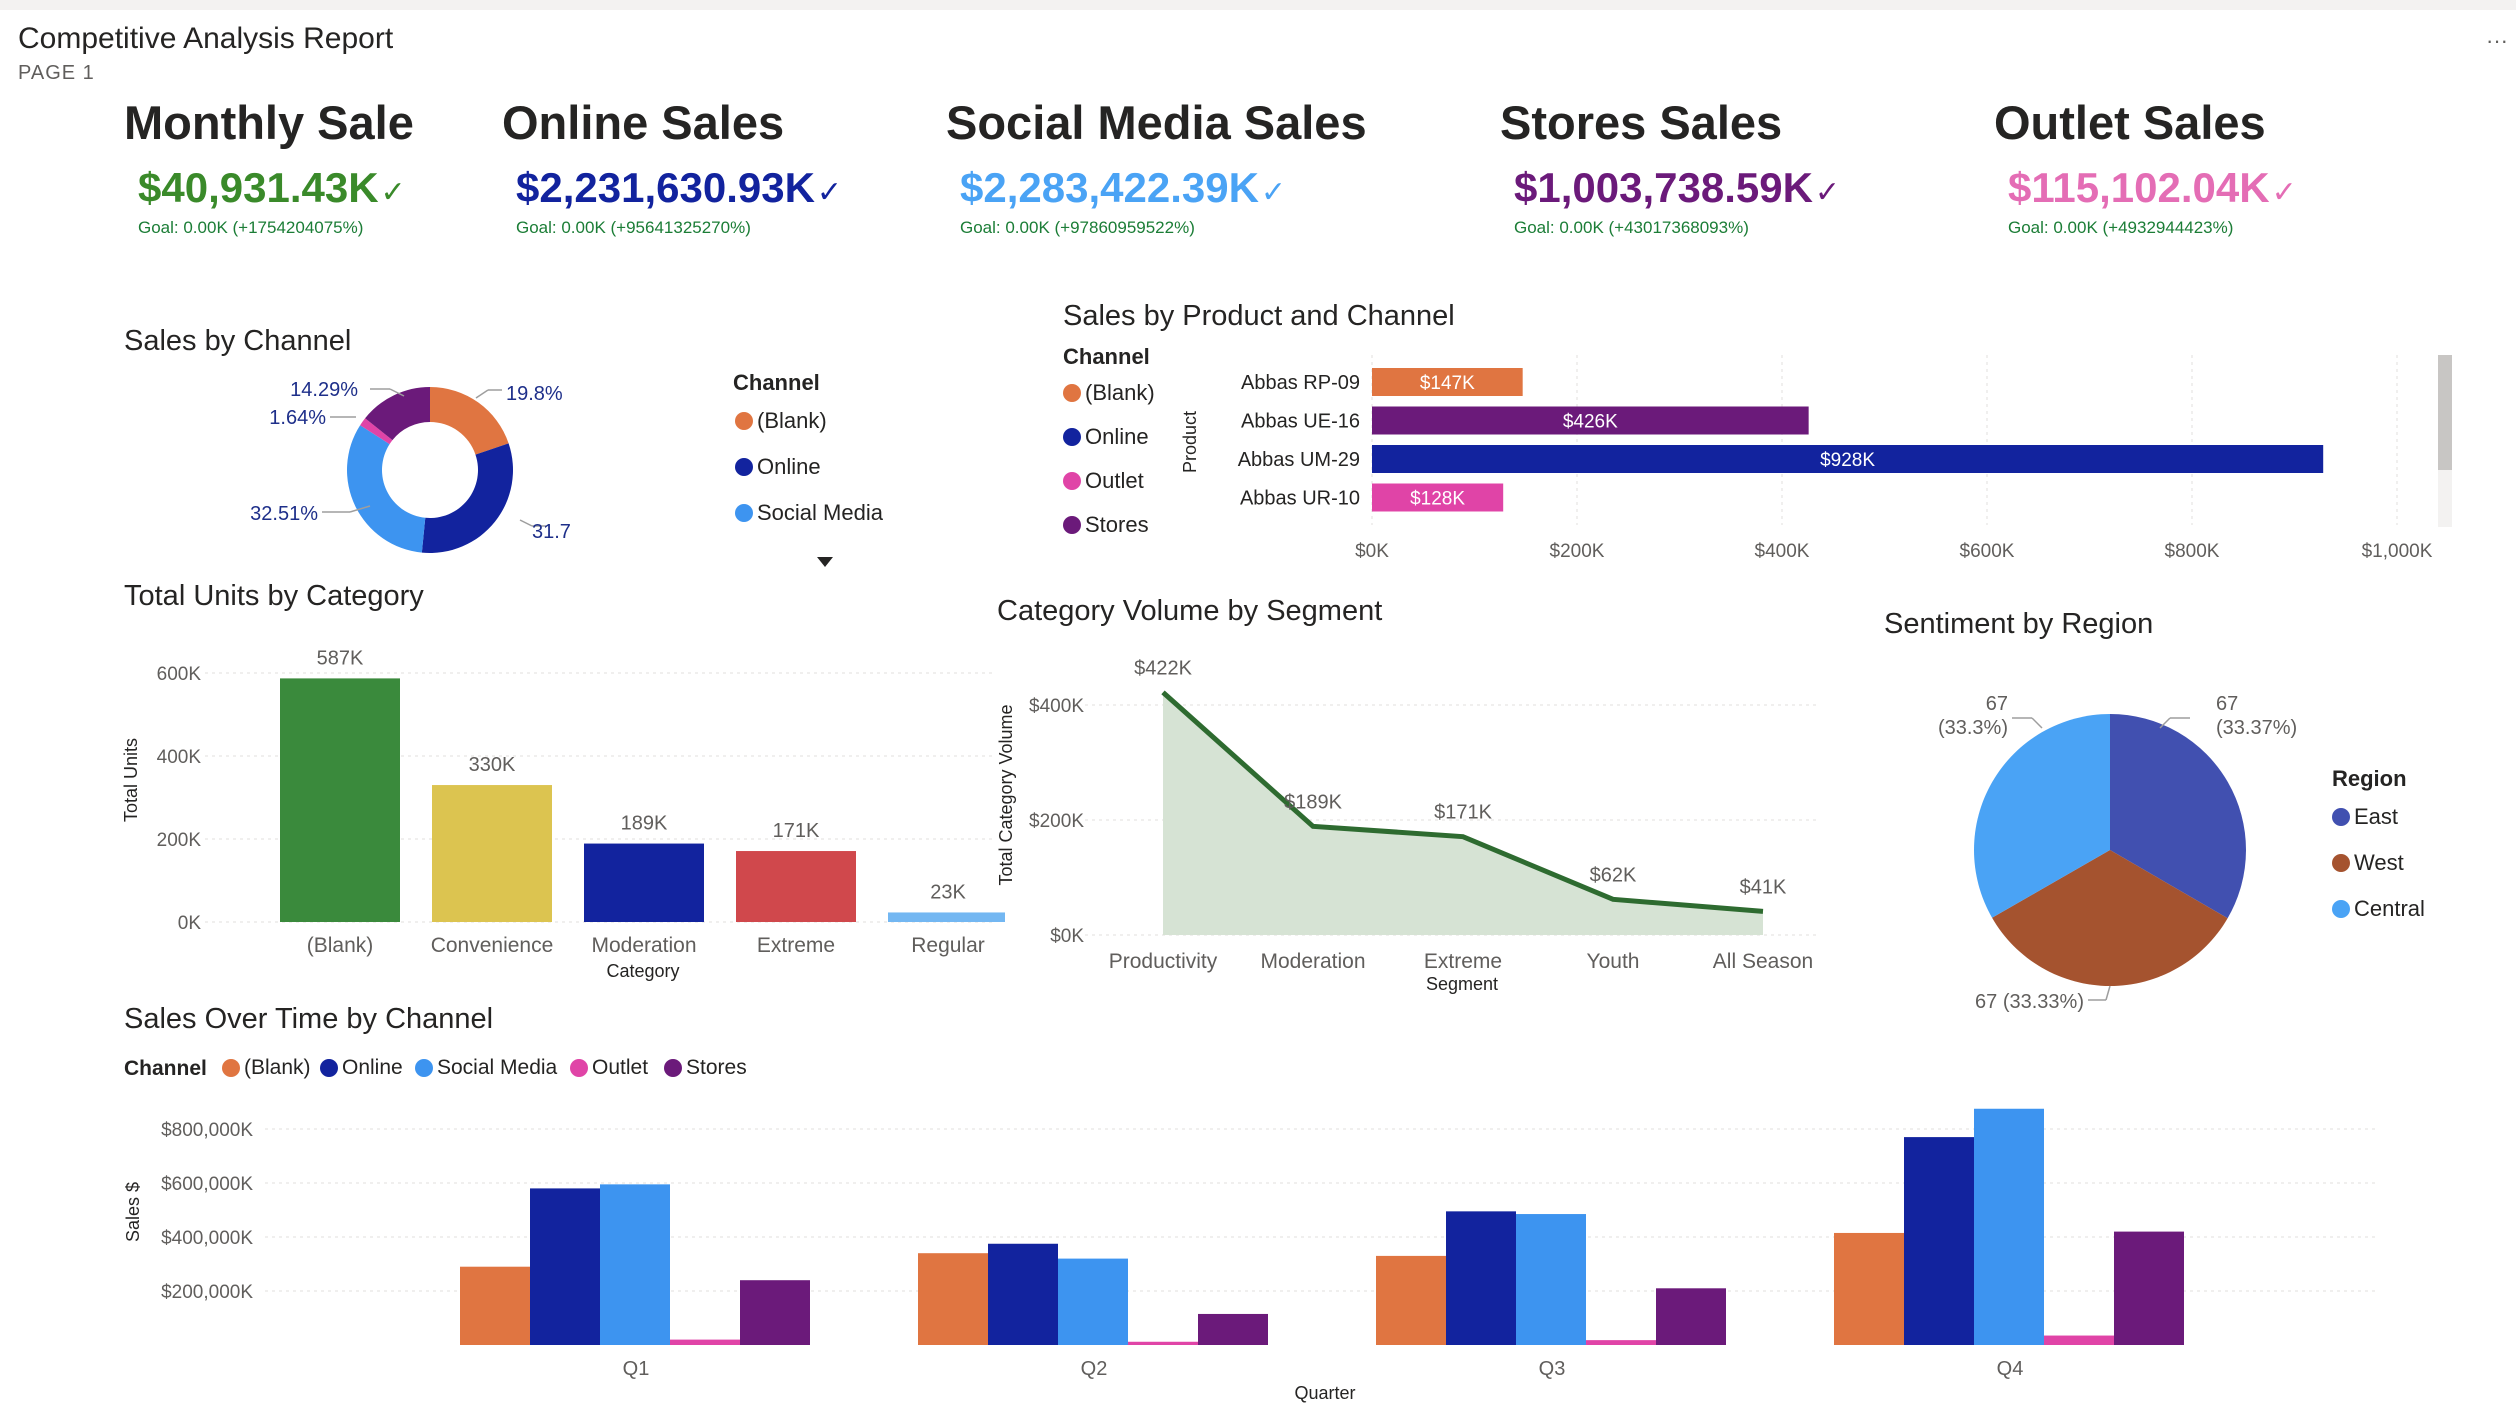 The image size is (2516, 1412). I want to click on y-tick-label: $800,000K, so click(207, 1130).